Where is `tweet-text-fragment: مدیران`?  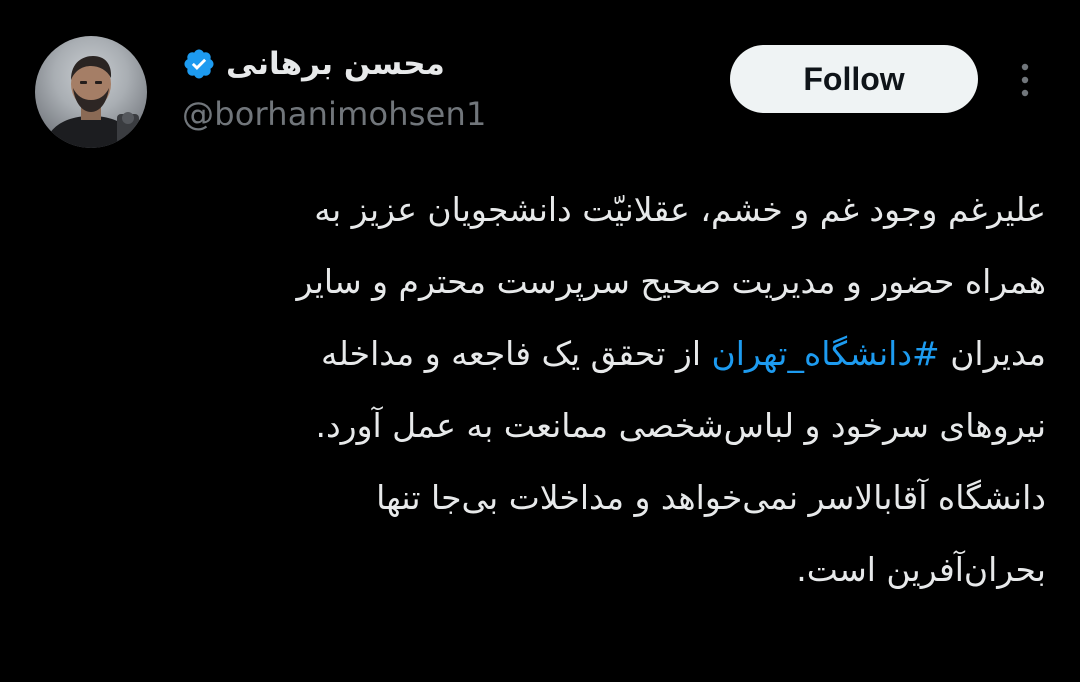
tweet-text-fragment: مدیران is located at coordinates (992, 353).